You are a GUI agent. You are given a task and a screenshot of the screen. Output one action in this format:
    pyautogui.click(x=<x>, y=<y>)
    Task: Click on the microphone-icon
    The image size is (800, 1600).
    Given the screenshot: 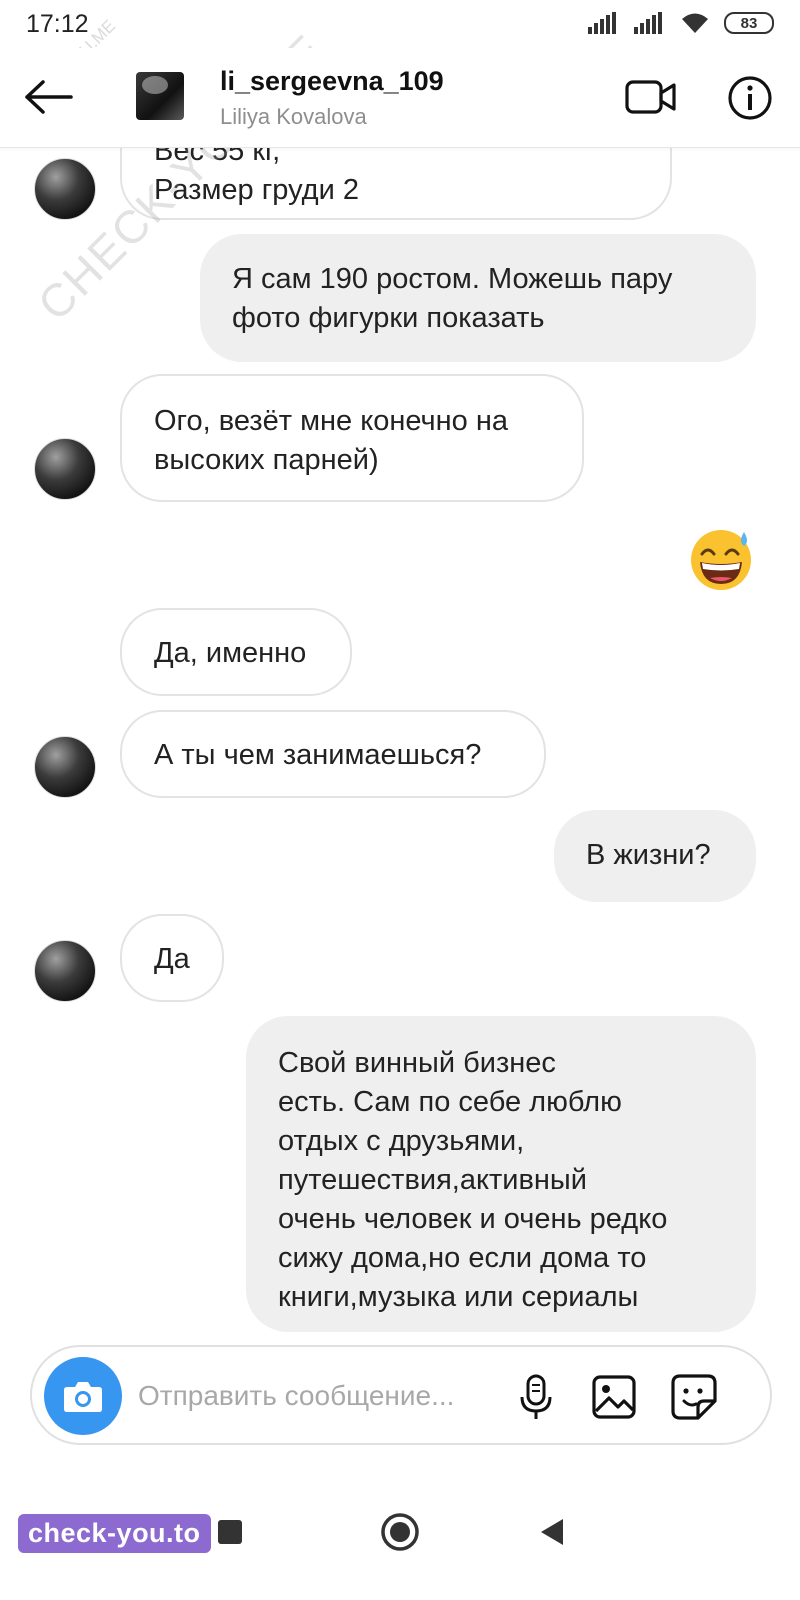 What is the action you would take?
    pyautogui.click(x=536, y=1396)
    